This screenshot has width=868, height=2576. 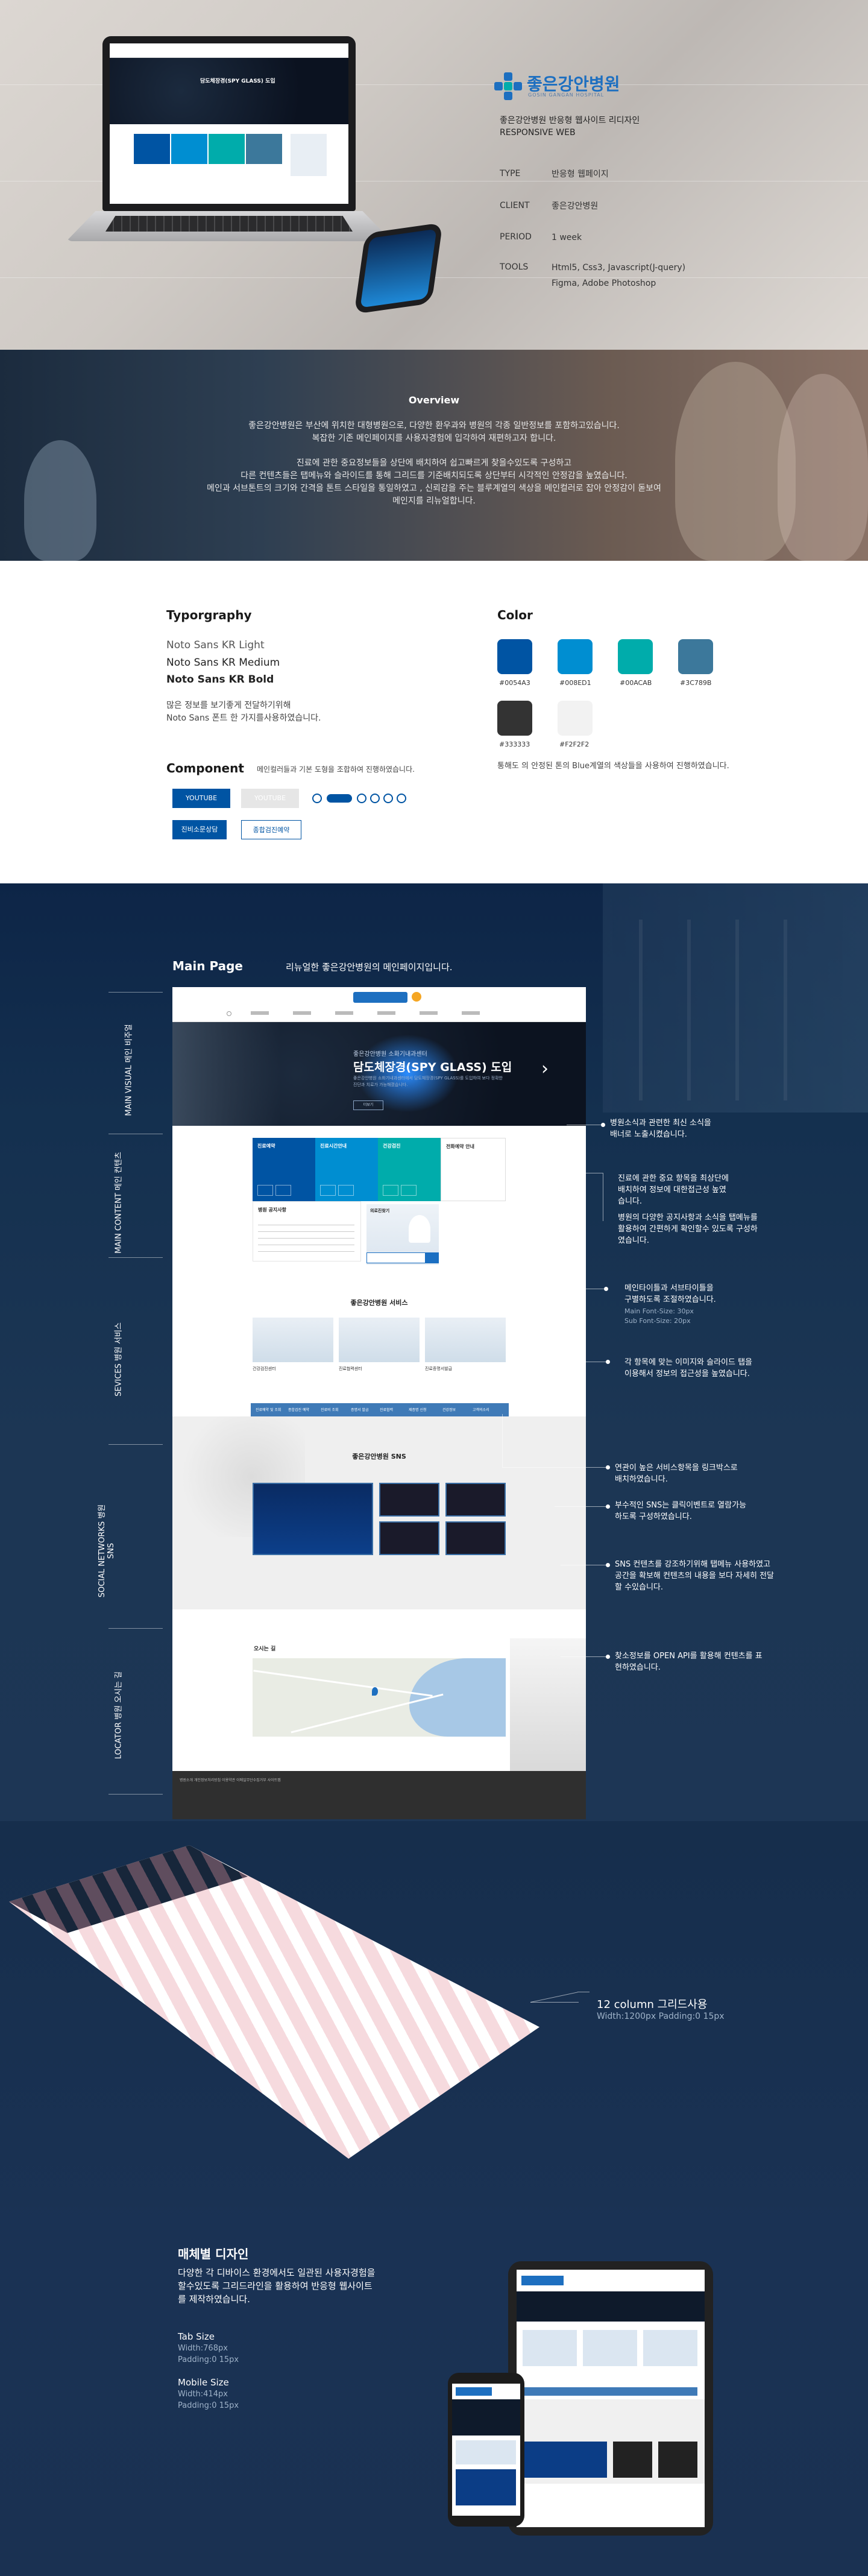 I want to click on mock-link-item: 종합검진 예약, so click(x=298, y=1409).